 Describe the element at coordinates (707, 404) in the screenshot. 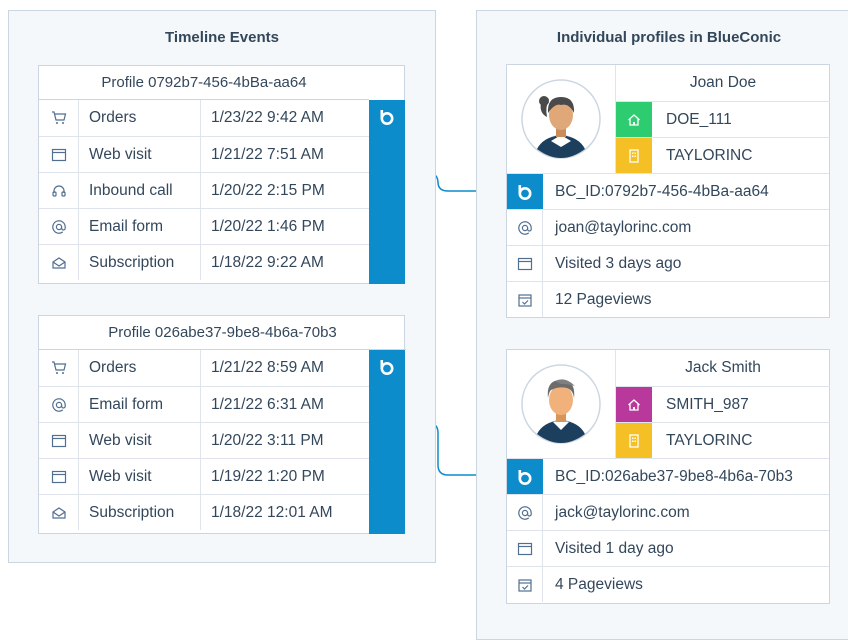

I see `attribute-value: SMITH_987` at that location.